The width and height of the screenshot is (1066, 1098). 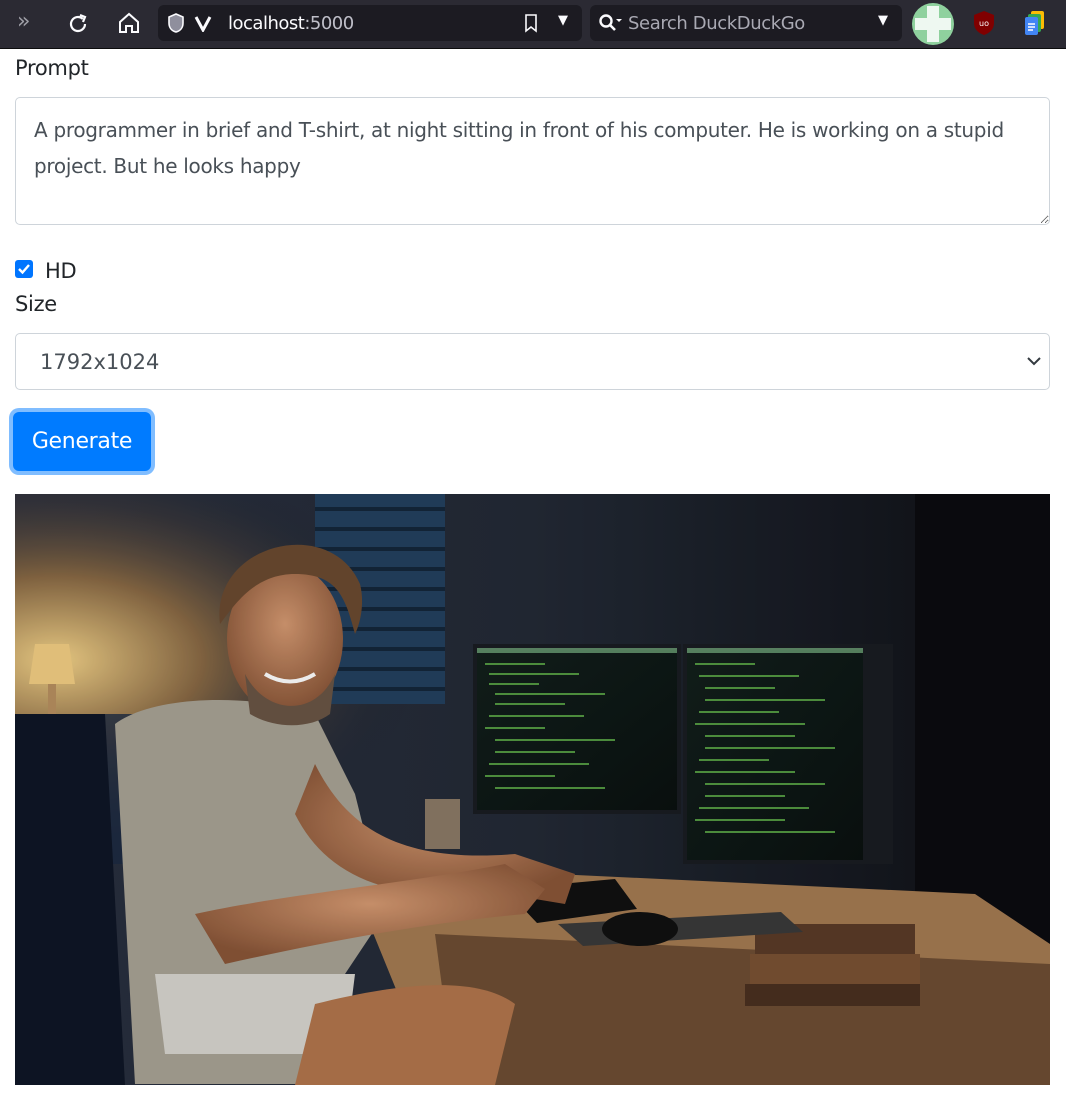 What do you see at coordinates (266, 23) in the screenshot?
I see `url-host: localhost` at bounding box center [266, 23].